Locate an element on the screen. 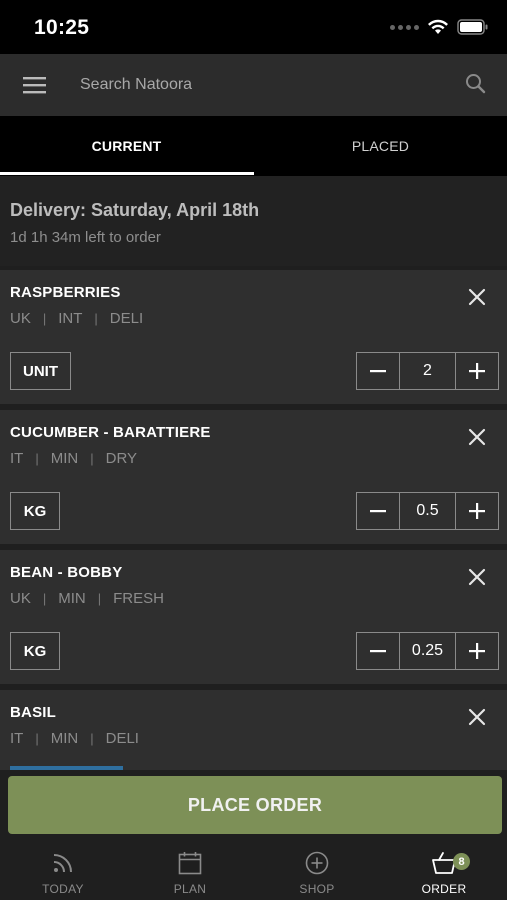 The height and width of the screenshot is (900, 507). unit-selector: UNIT is located at coordinates (40, 371).